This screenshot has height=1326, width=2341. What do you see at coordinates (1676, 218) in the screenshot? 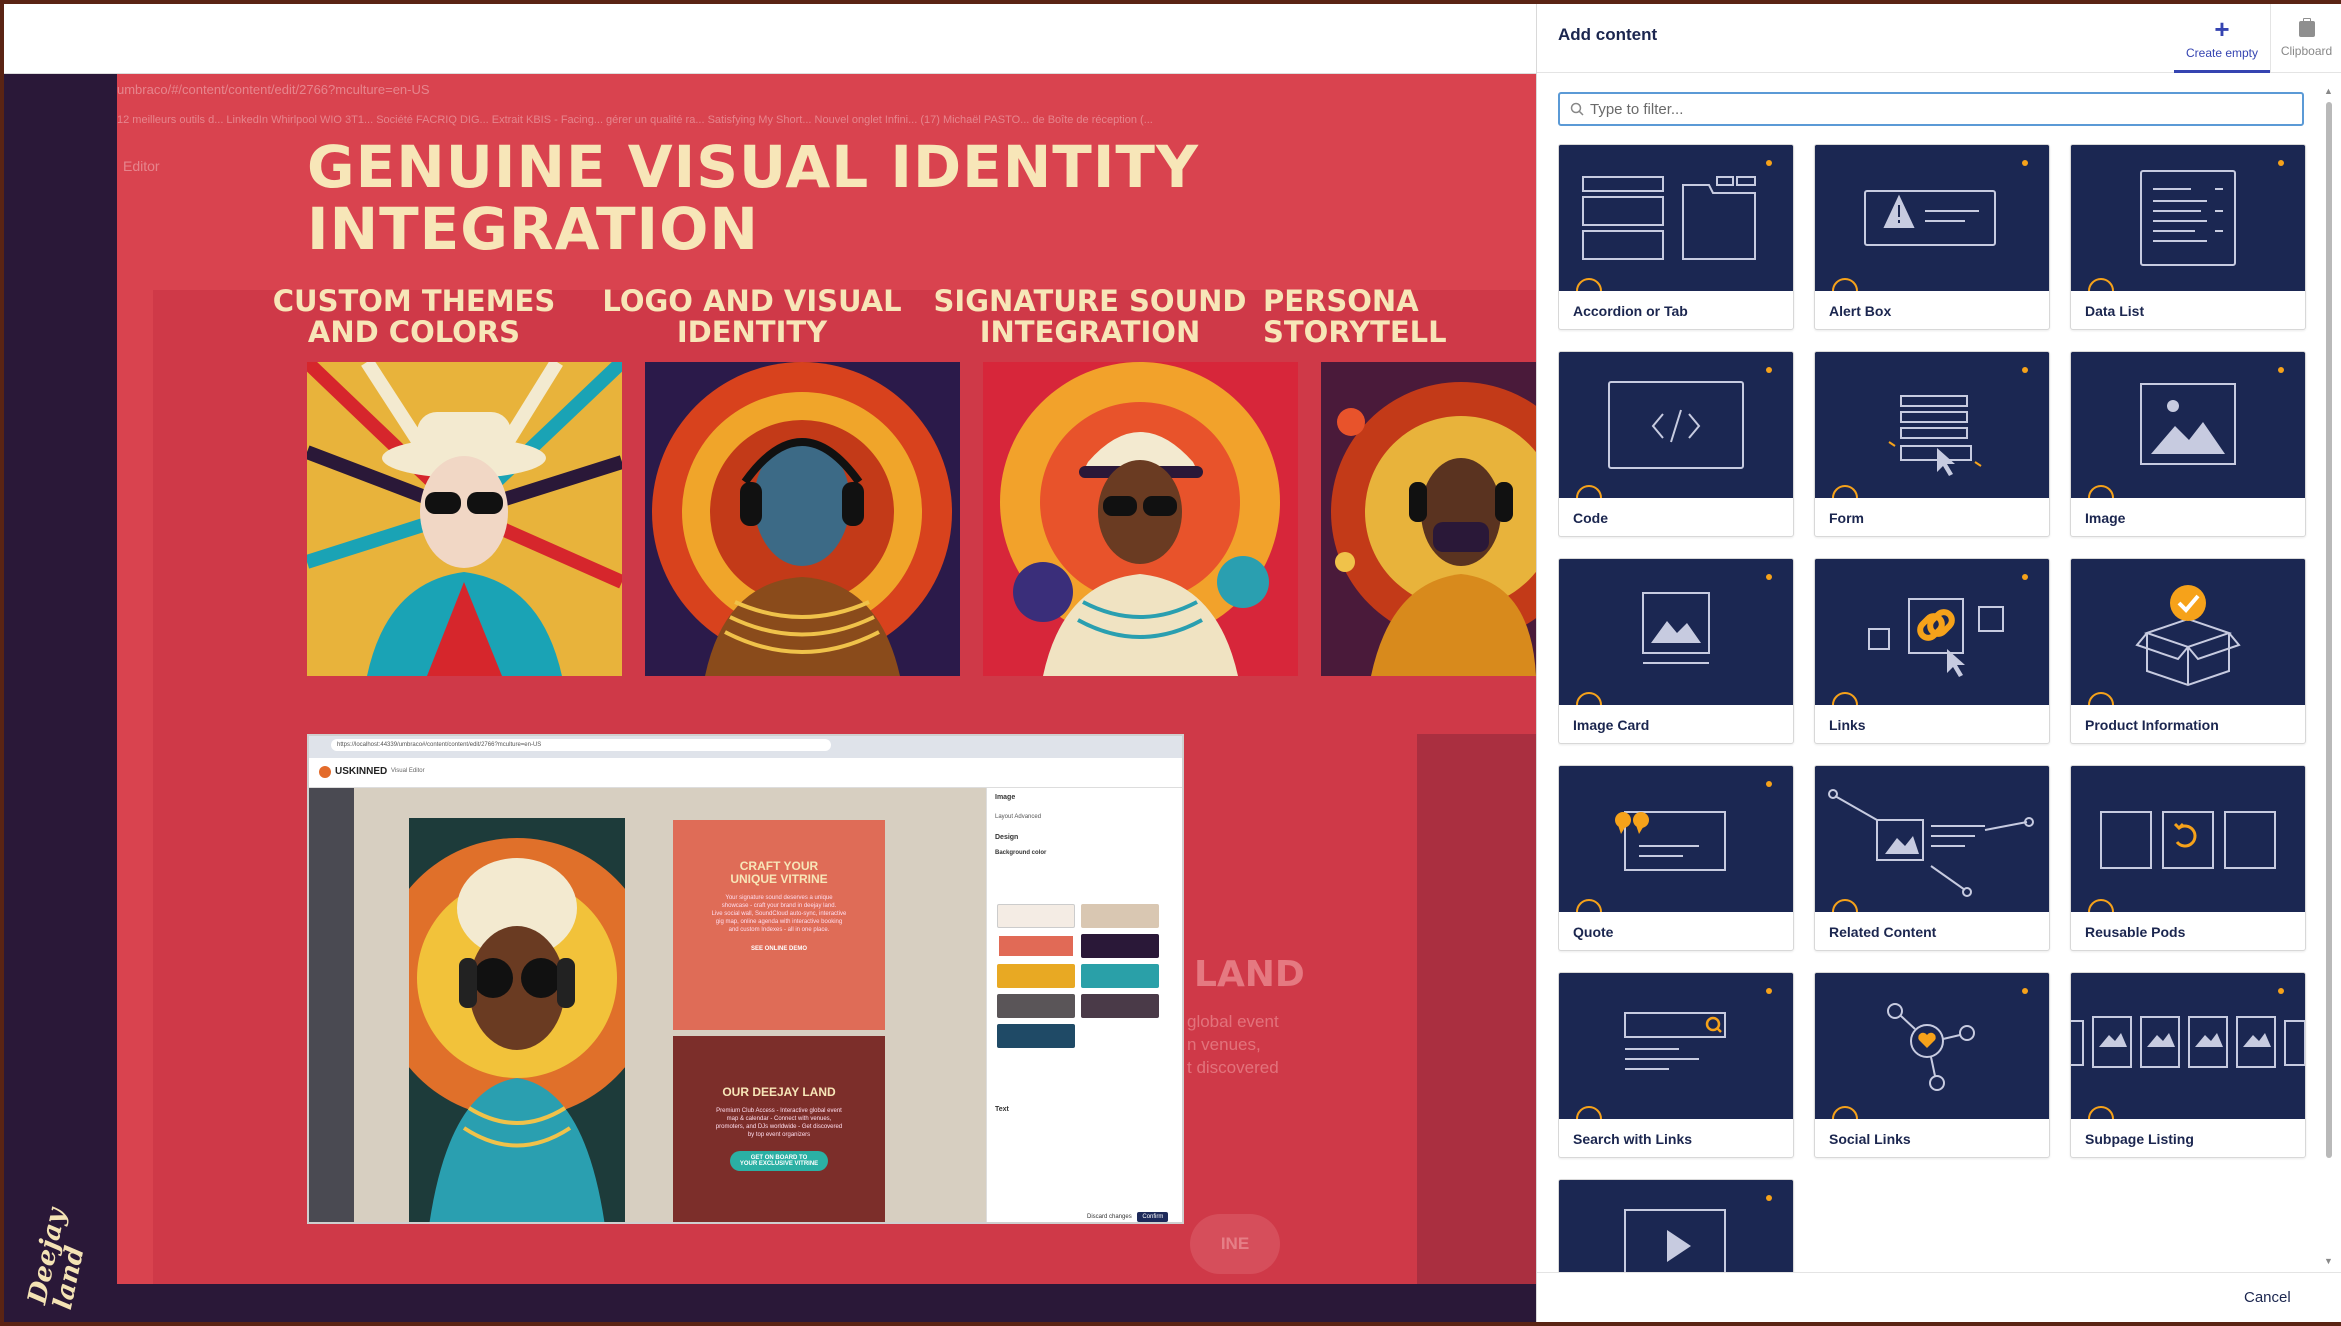
I see `accordion-icon` at bounding box center [1676, 218].